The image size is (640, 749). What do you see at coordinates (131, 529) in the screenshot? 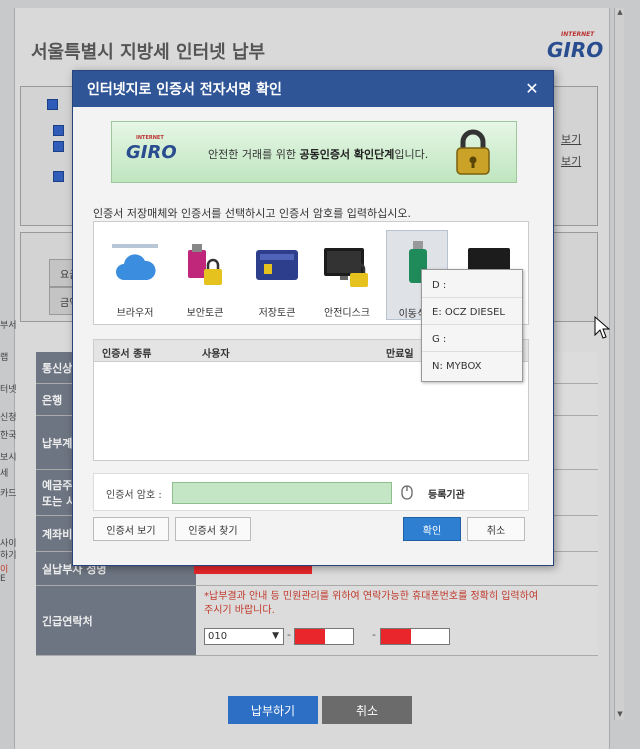
I see `view-certificate-button: 인증서 보기` at bounding box center [131, 529].